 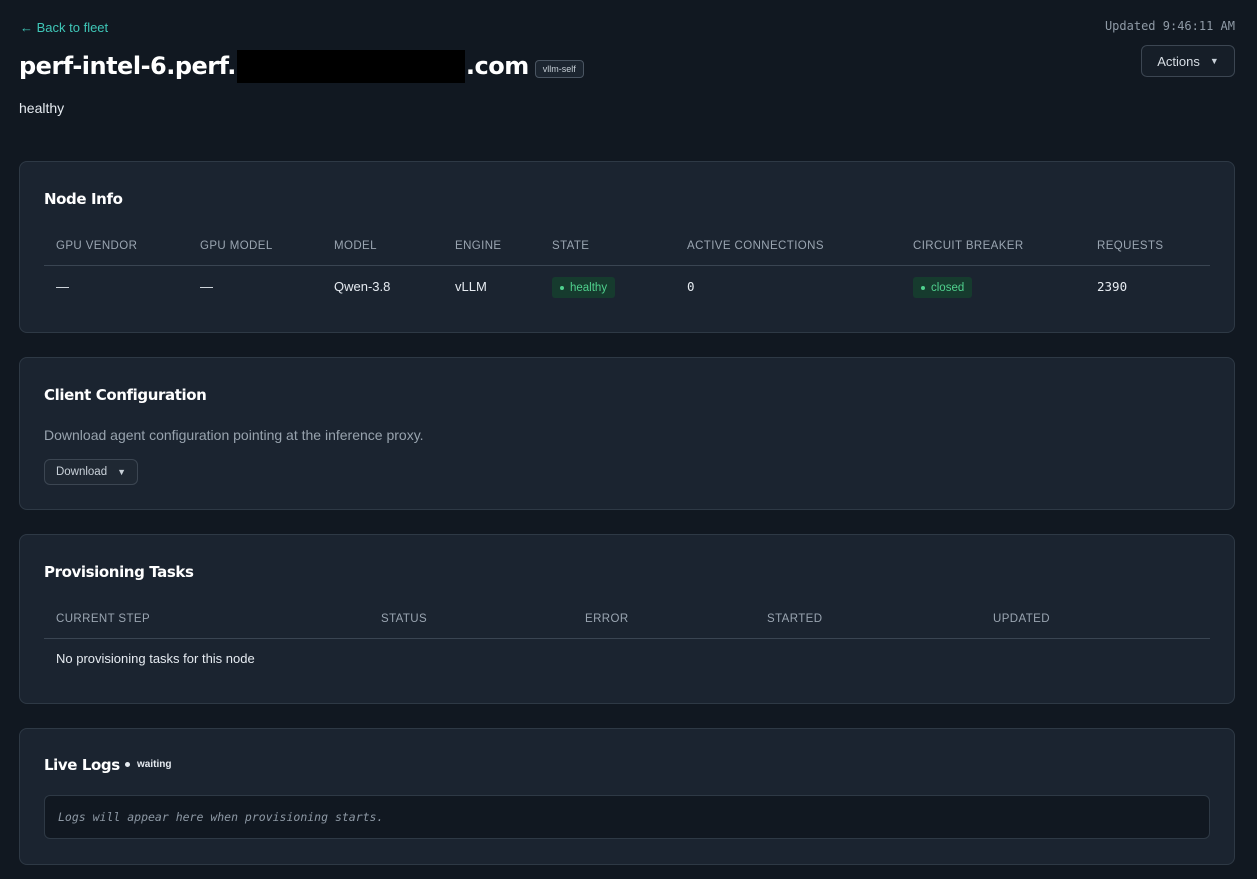 I want to click on col-engine: ENGINE, so click(x=478, y=246).